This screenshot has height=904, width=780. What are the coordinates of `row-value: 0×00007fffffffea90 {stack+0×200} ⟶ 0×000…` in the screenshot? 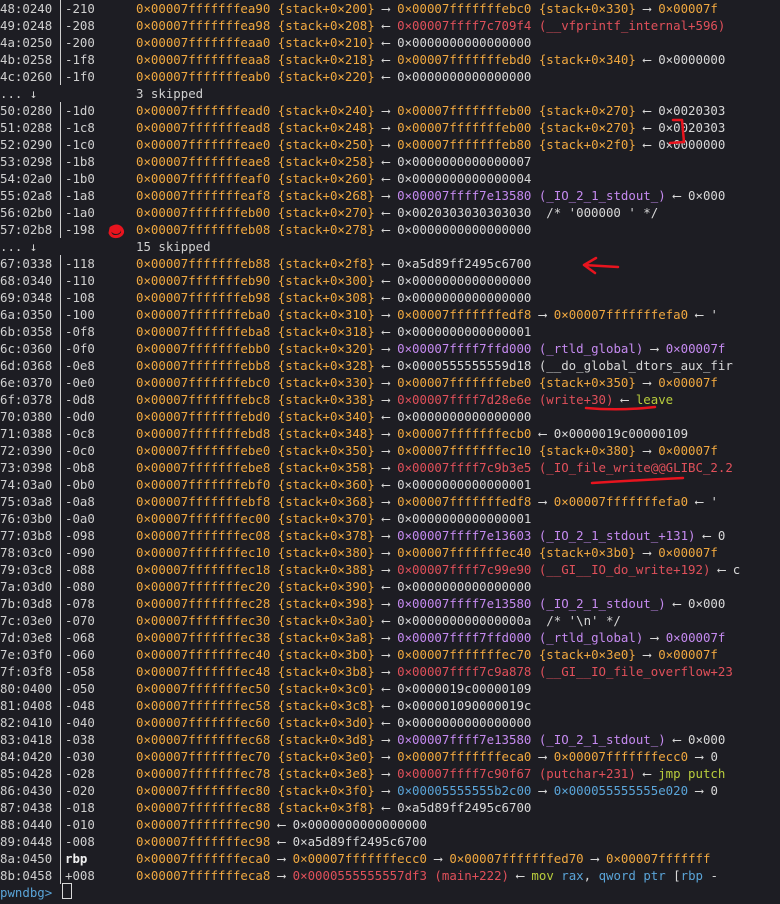 It's located at (427, 8).